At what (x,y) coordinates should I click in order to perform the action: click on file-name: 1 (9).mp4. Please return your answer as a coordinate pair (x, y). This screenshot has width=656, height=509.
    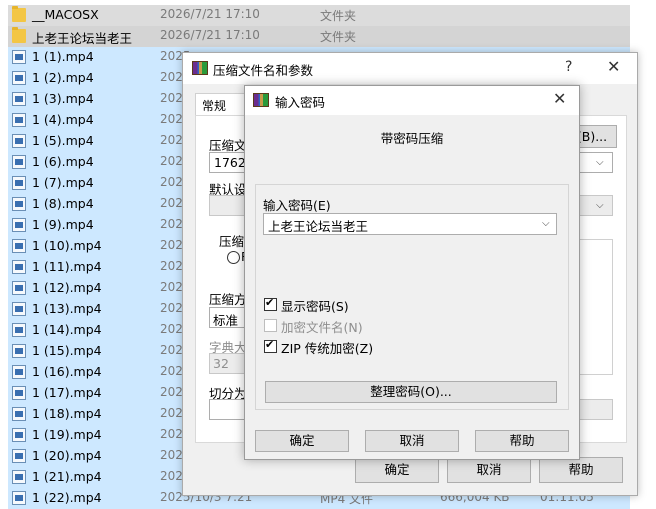
    Looking at the image, I should click on (63, 224).